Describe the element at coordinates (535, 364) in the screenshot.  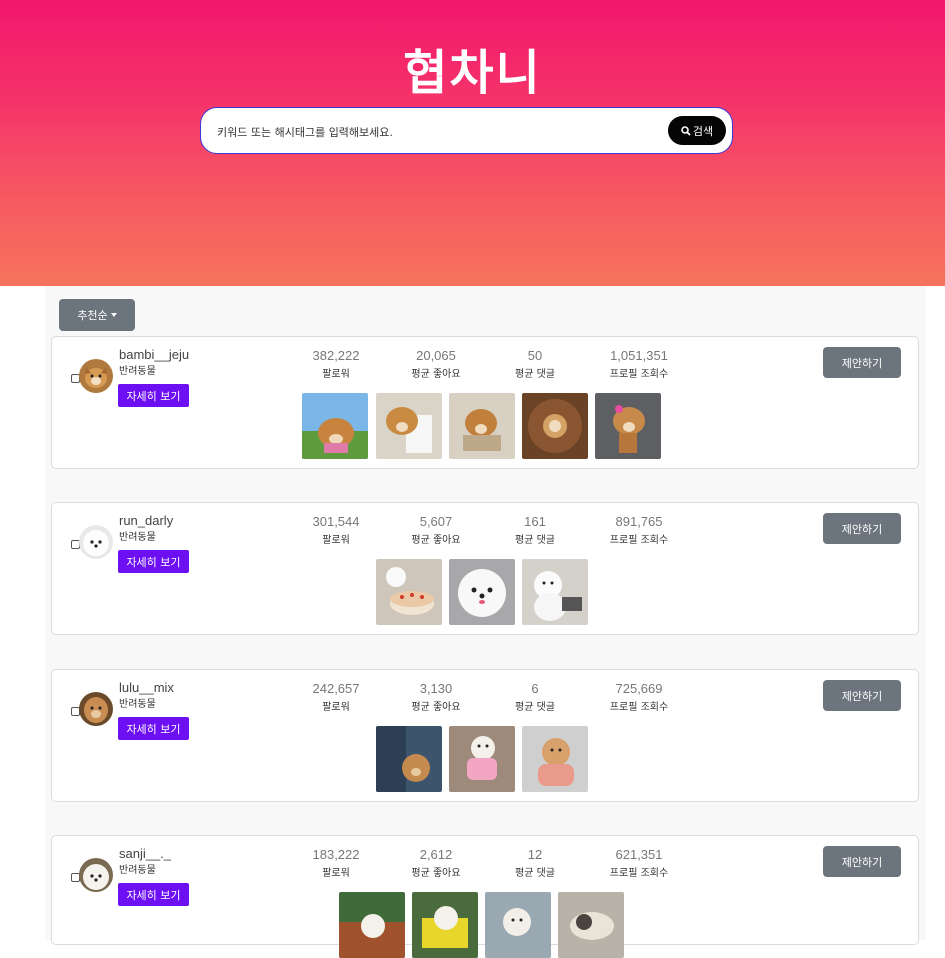
I see `stat-avg-comments: 50 평균 댓글` at that location.